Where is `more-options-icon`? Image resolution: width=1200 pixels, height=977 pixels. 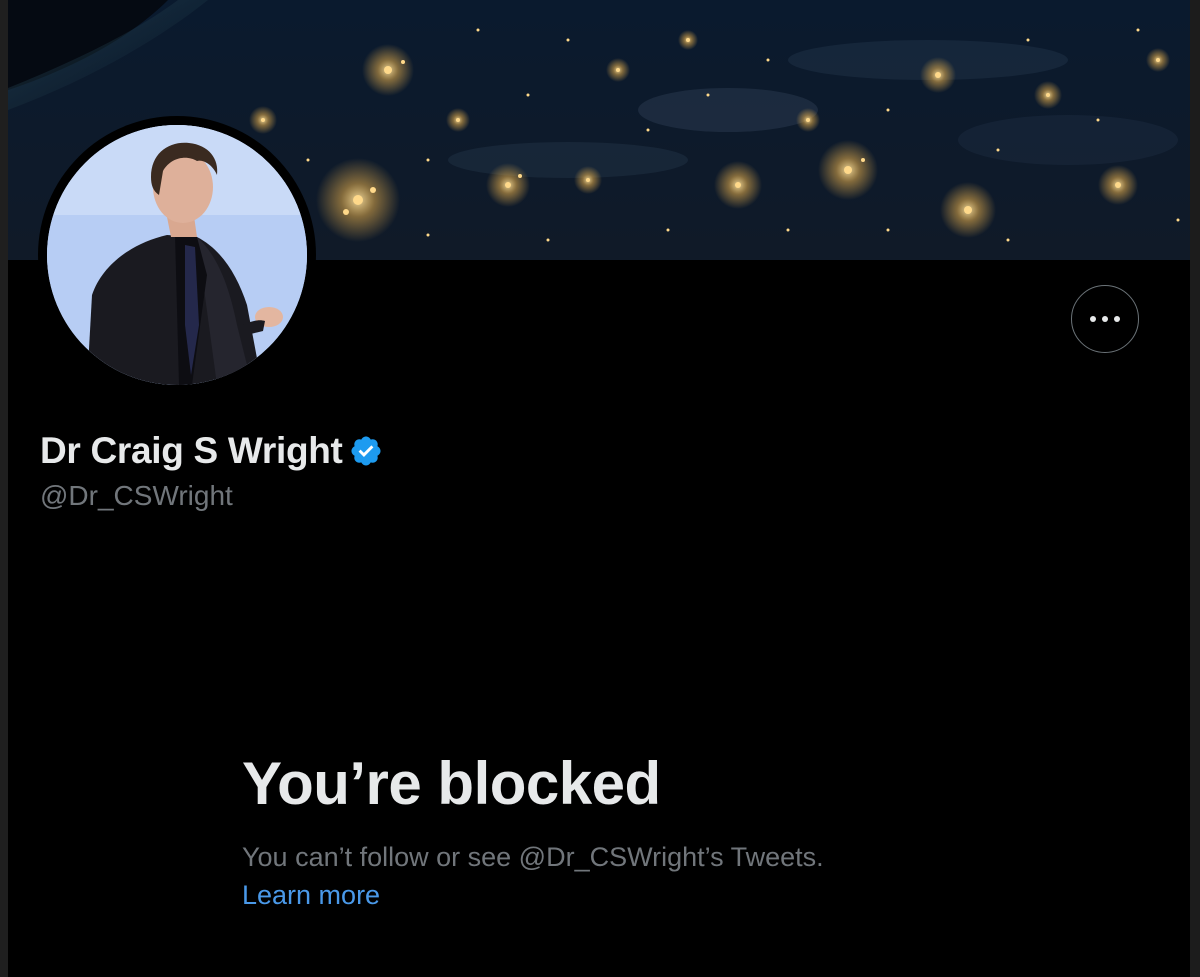
more-options-icon is located at coordinates (1105, 319).